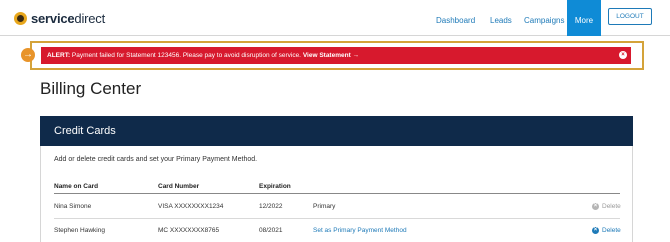 This screenshot has height=242, width=670. Describe the element at coordinates (271, 230) in the screenshot. I see `card-expiration: 08/2021` at that location.